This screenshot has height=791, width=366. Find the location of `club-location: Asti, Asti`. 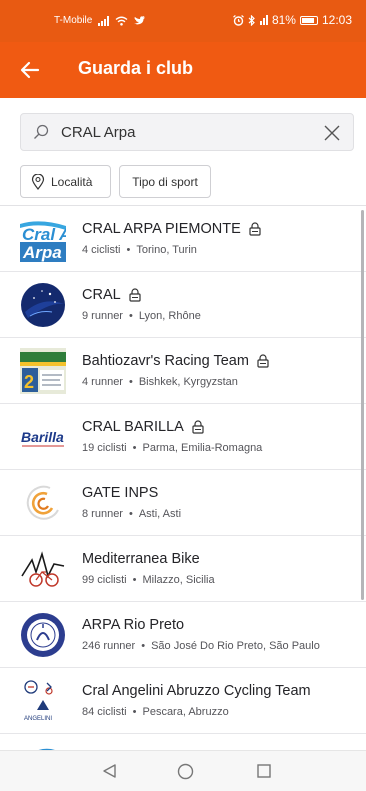

club-location: Asti, Asti is located at coordinates (160, 514).